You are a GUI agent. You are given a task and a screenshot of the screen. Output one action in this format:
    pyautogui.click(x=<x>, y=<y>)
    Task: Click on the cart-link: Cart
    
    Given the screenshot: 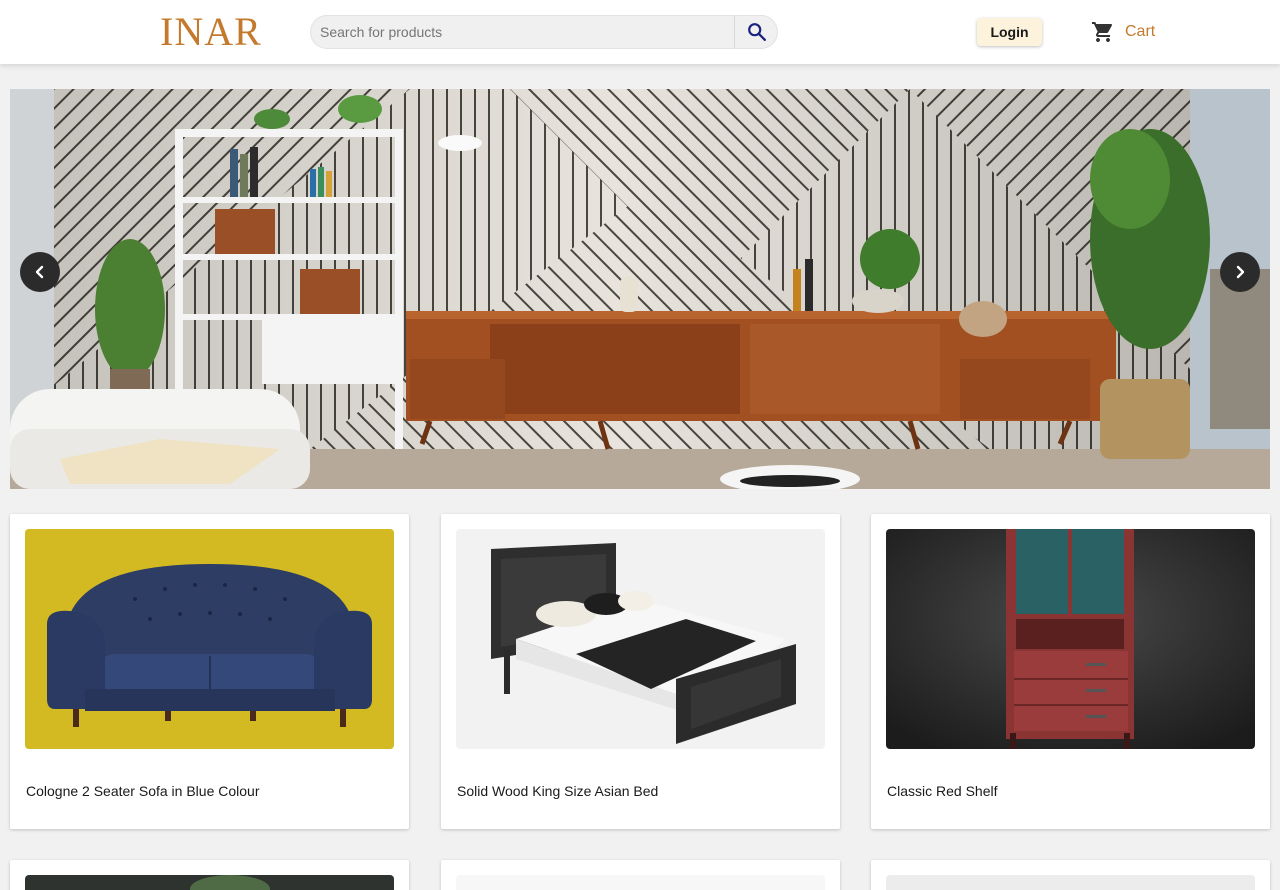 What is the action you would take?
    pyautogui.click(x=1123, y=32)
    